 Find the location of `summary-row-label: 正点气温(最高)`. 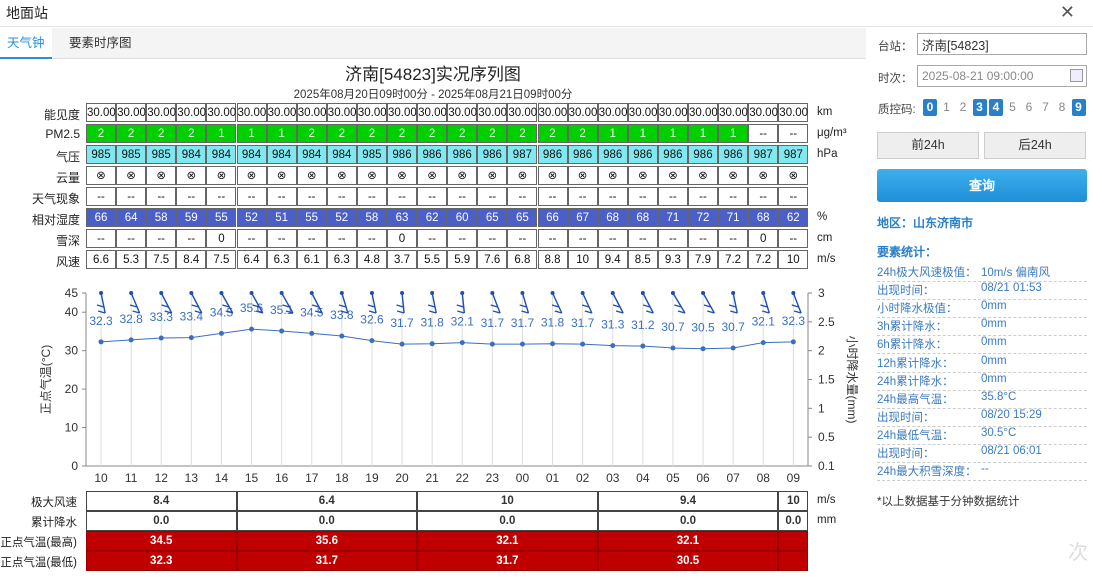

summary-row-label: 正点气温(最高) is located at coordinates (38, 543).